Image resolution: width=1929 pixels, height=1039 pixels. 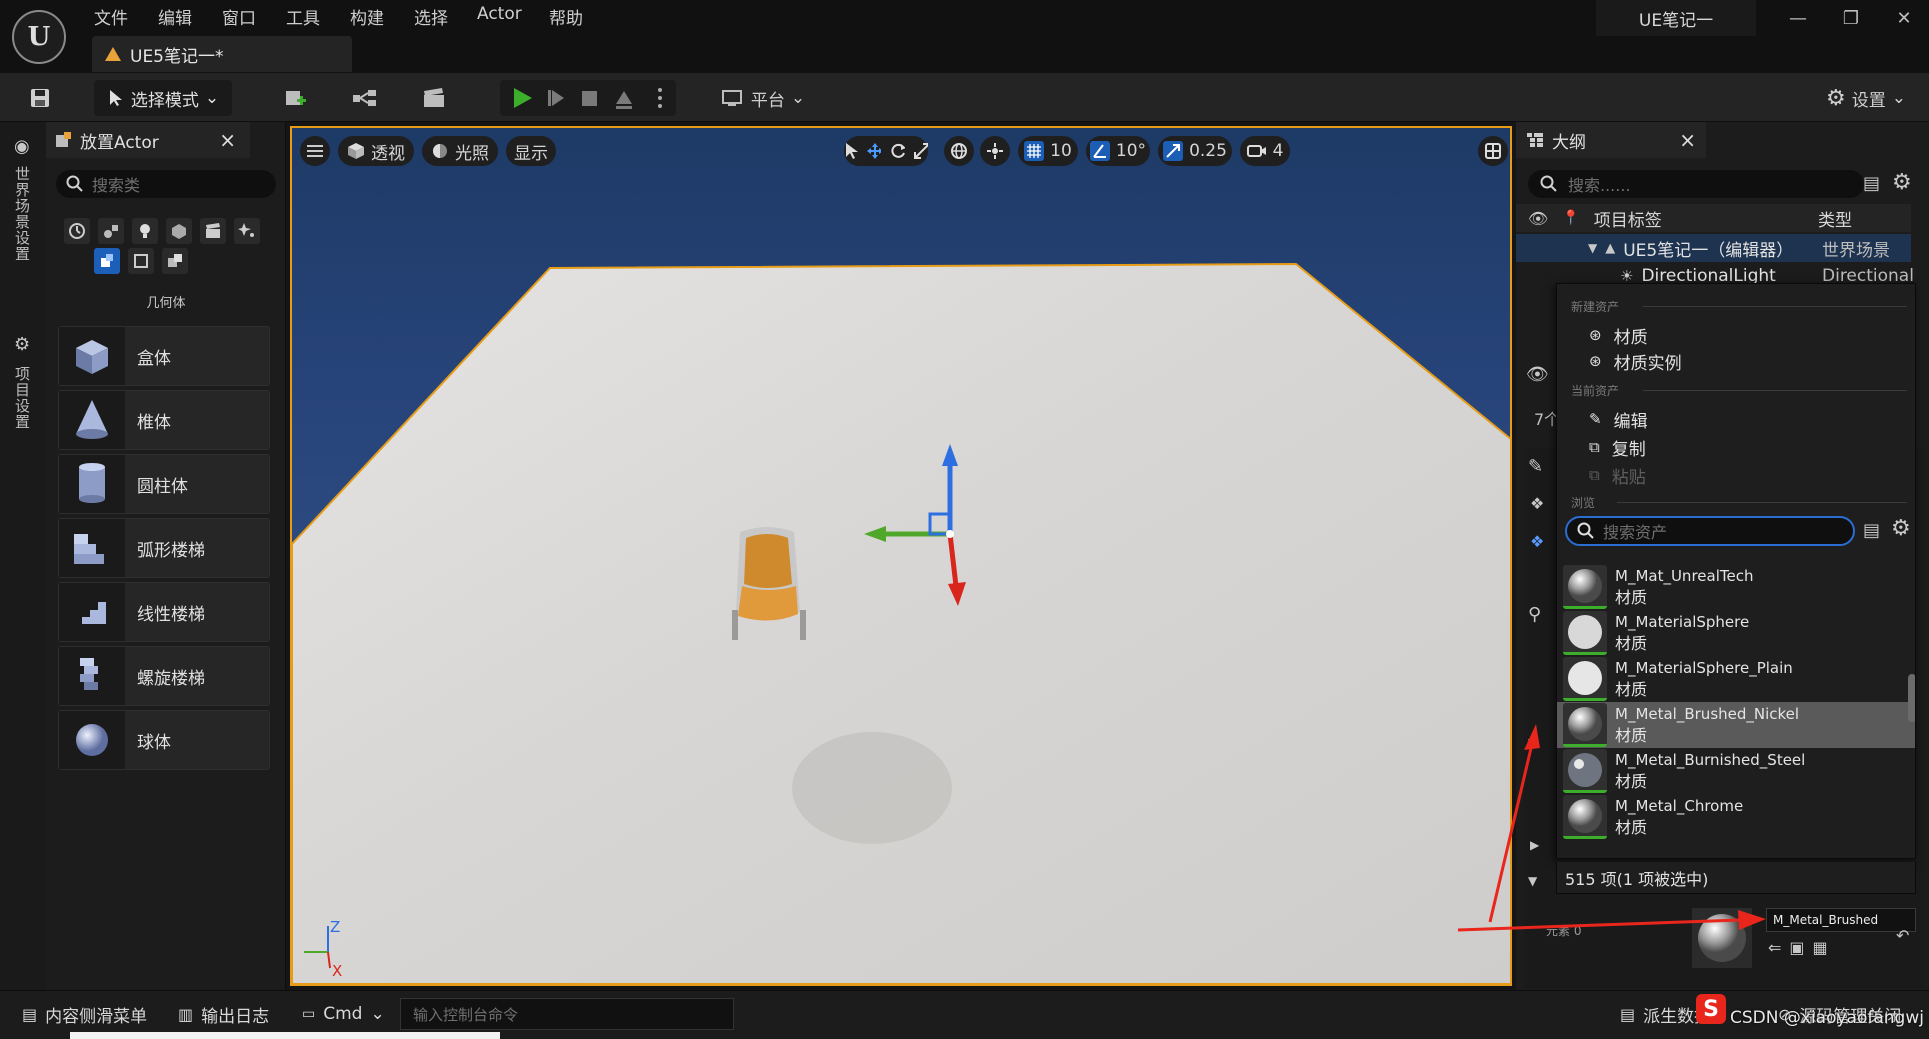 I want to click on material-slot-dropdown: M_Metal_Brushed, so click(x=1841, y=920).